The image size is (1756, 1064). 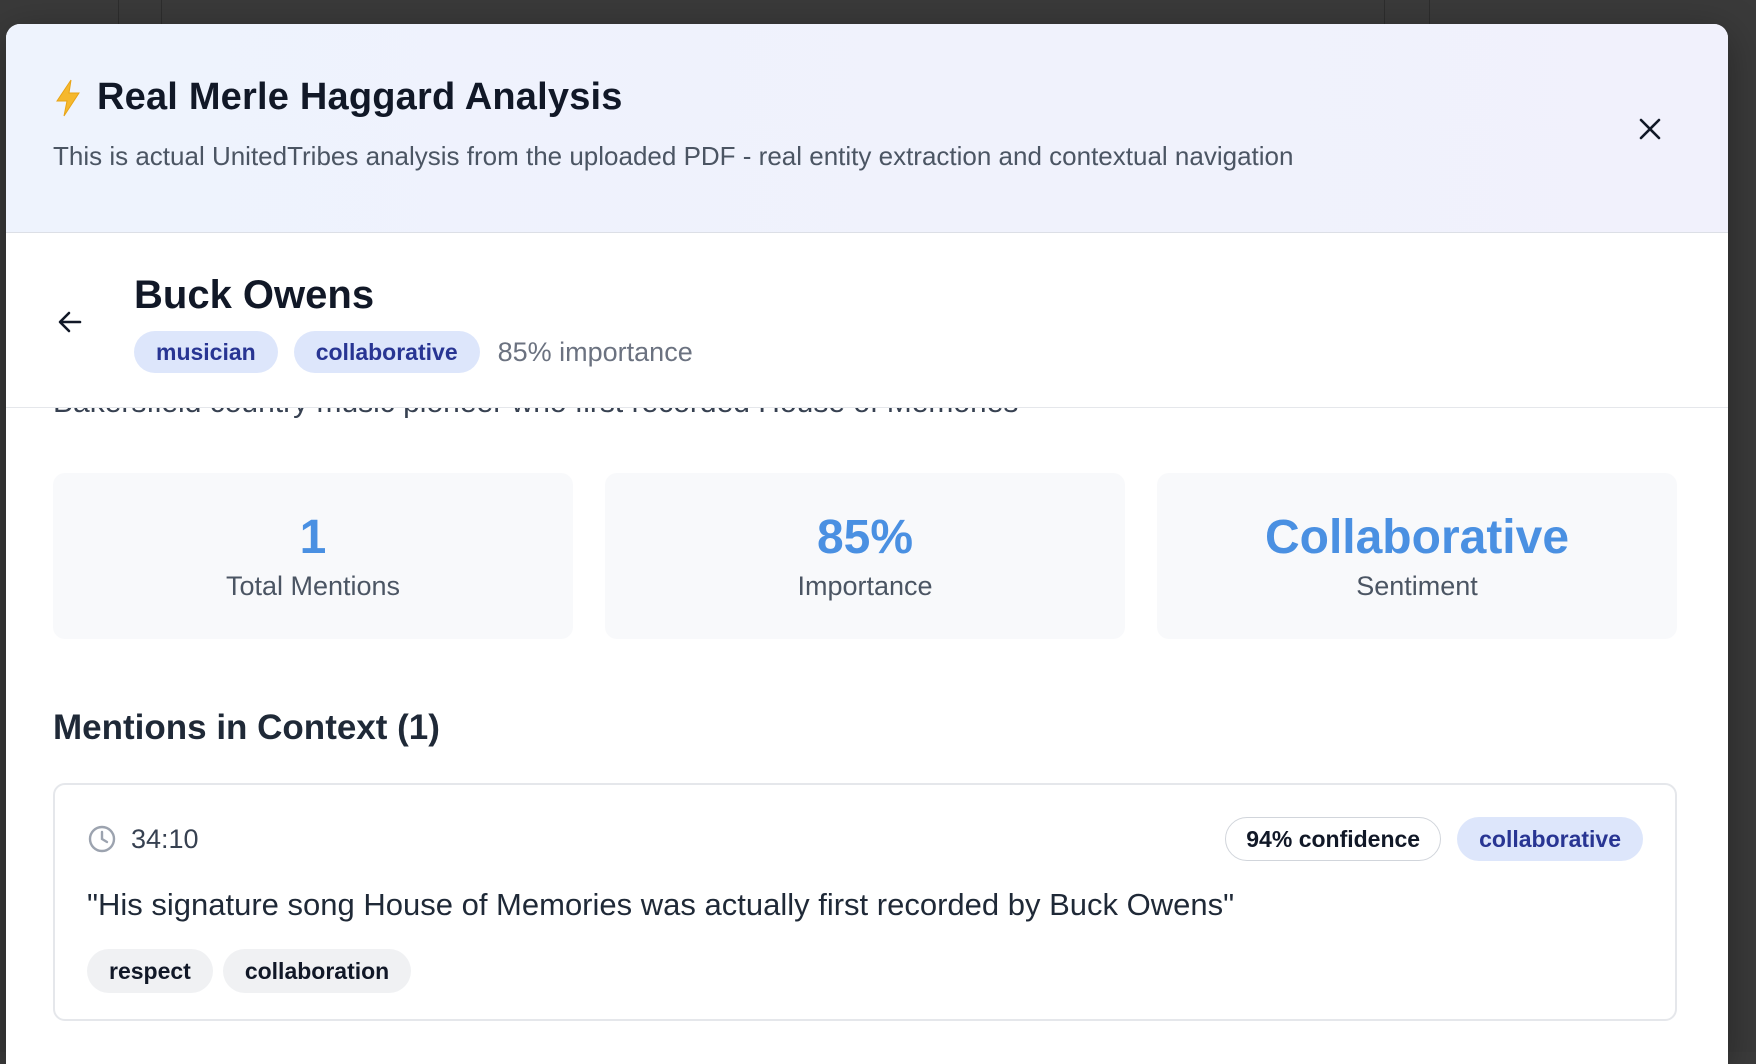 I want to click on confidence-badge: 94% confidence, so click(x=1333, y=839).